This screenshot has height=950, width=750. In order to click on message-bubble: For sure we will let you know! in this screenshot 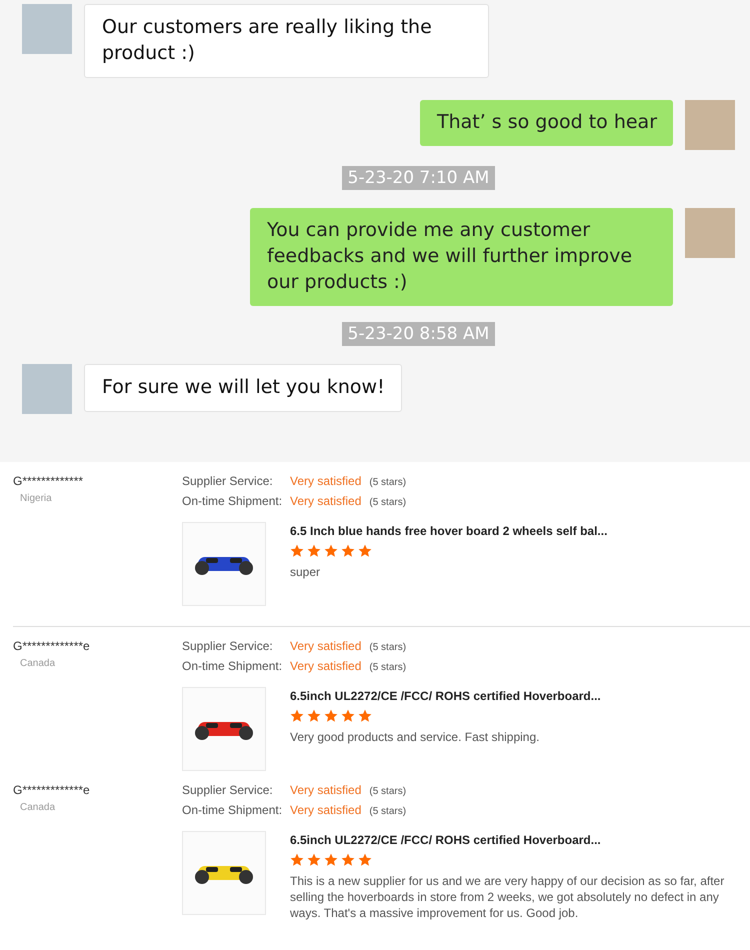, I will do `click(243, 388)`.